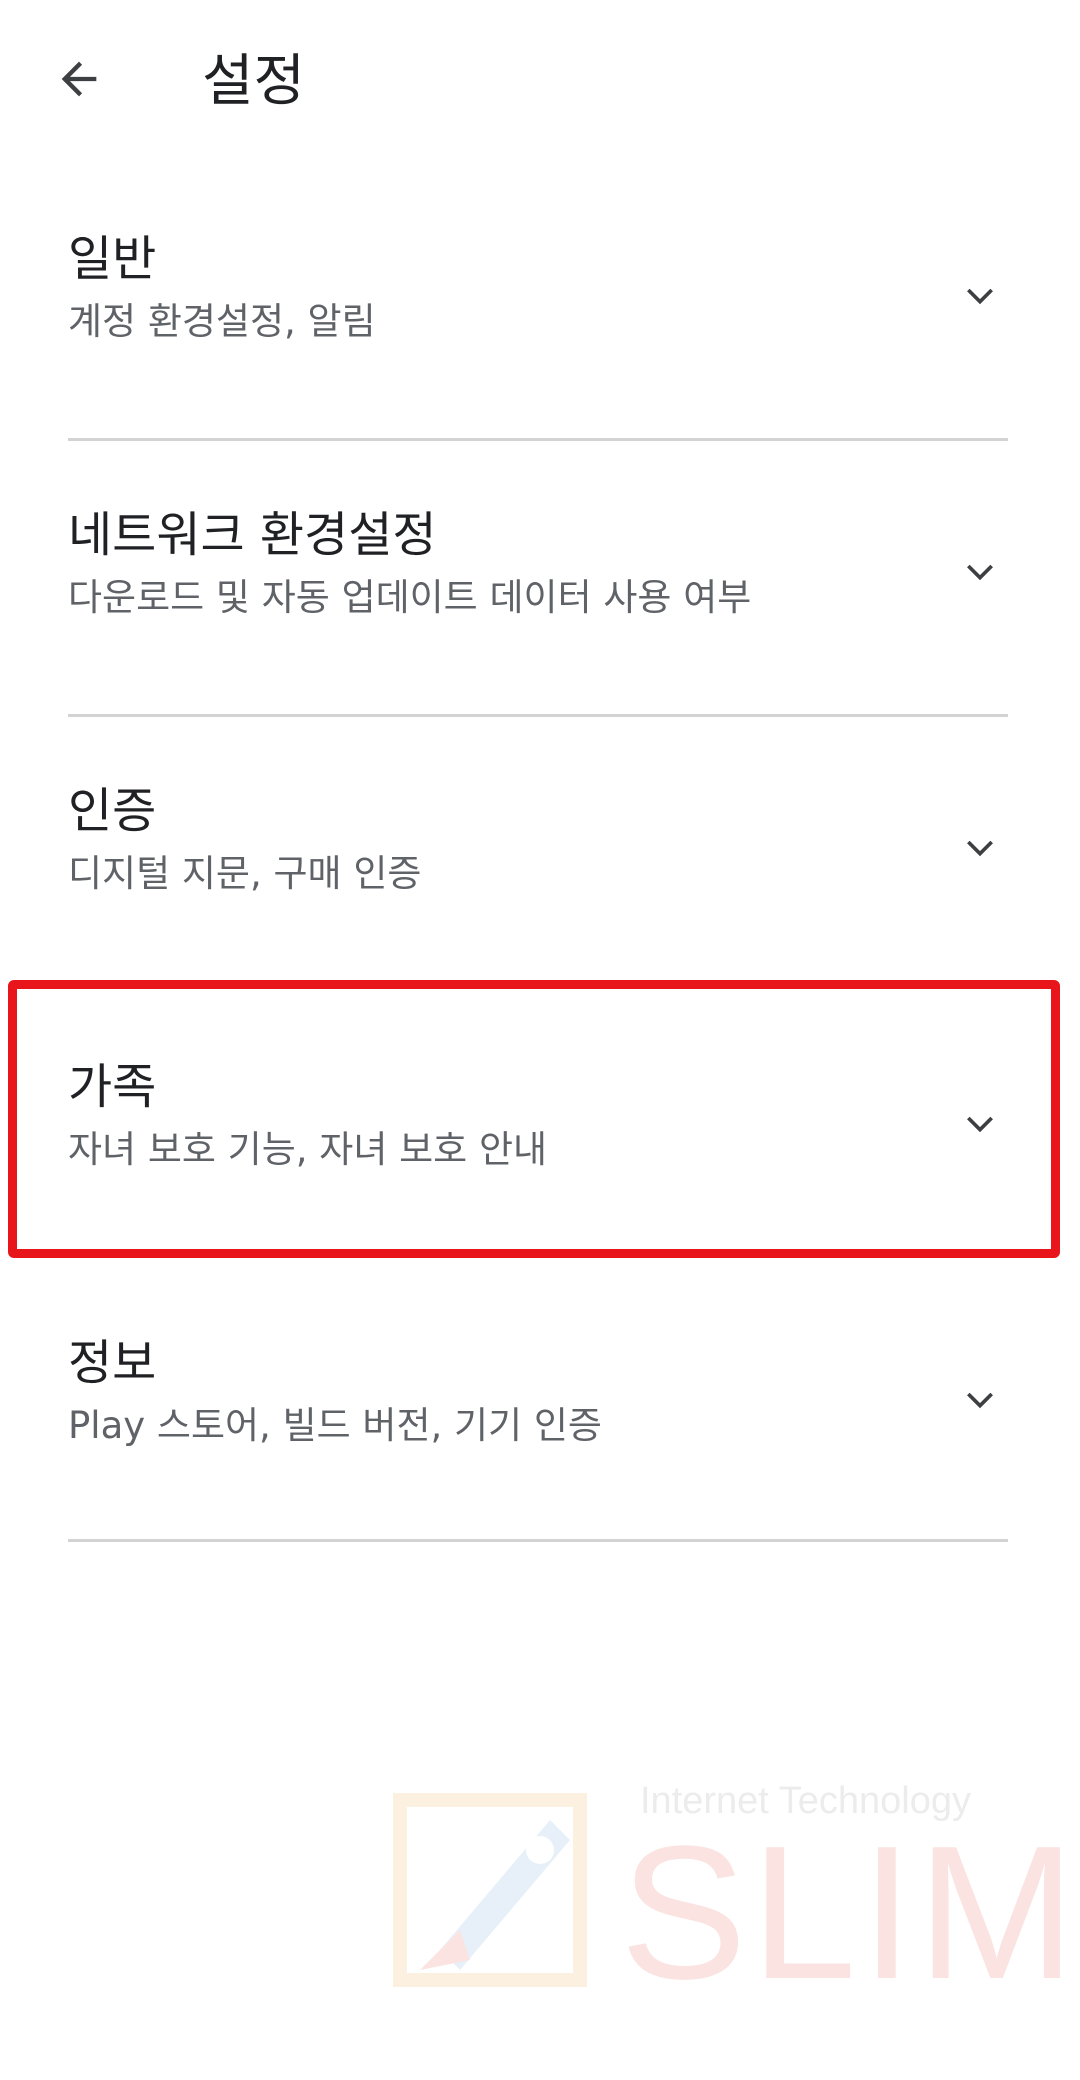 The width and height of the screenshot is (1080, 2080). Describe the element at coordinates (335, 1425) in the screenshot. I see `section-subtitle: Play 스토어, 빌드 버전, 기기 인증` at that location.